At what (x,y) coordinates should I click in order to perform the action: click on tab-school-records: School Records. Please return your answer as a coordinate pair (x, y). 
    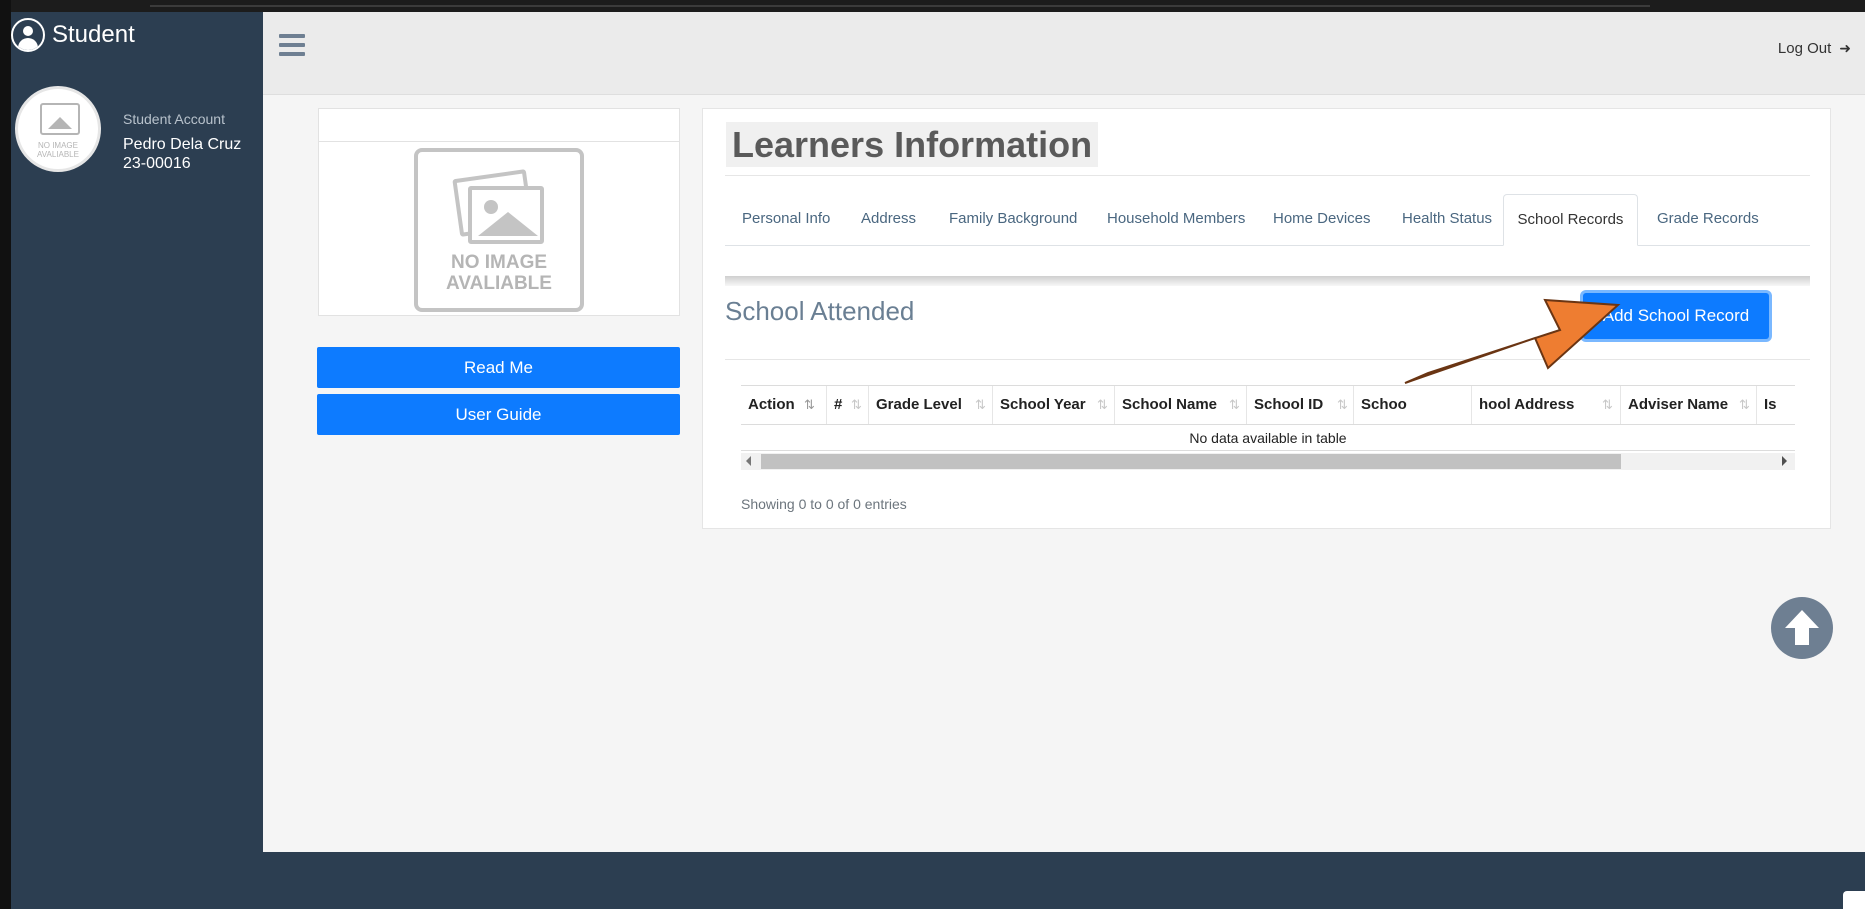
    Looking at the image, I should click on (1570, 220).